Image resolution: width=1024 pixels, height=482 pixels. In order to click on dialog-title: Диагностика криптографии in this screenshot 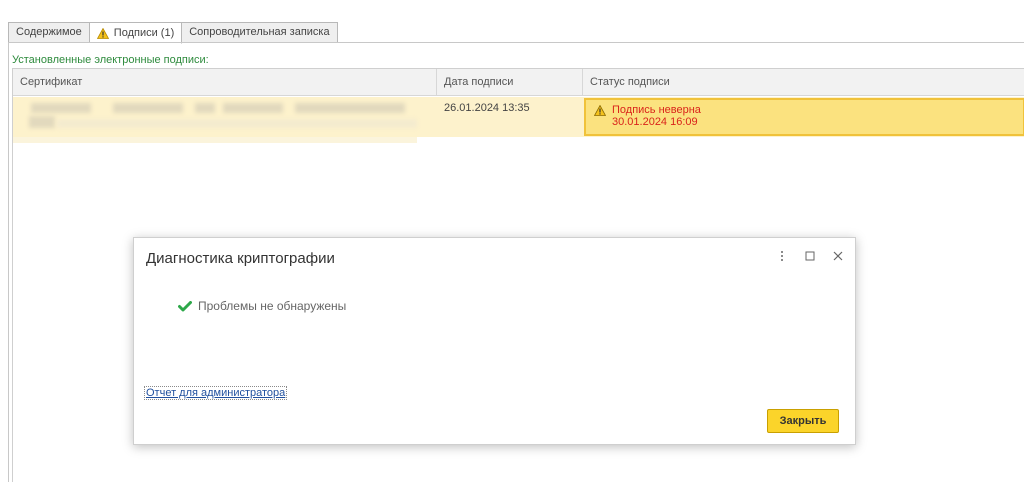, I will do `click(240, 258)`.